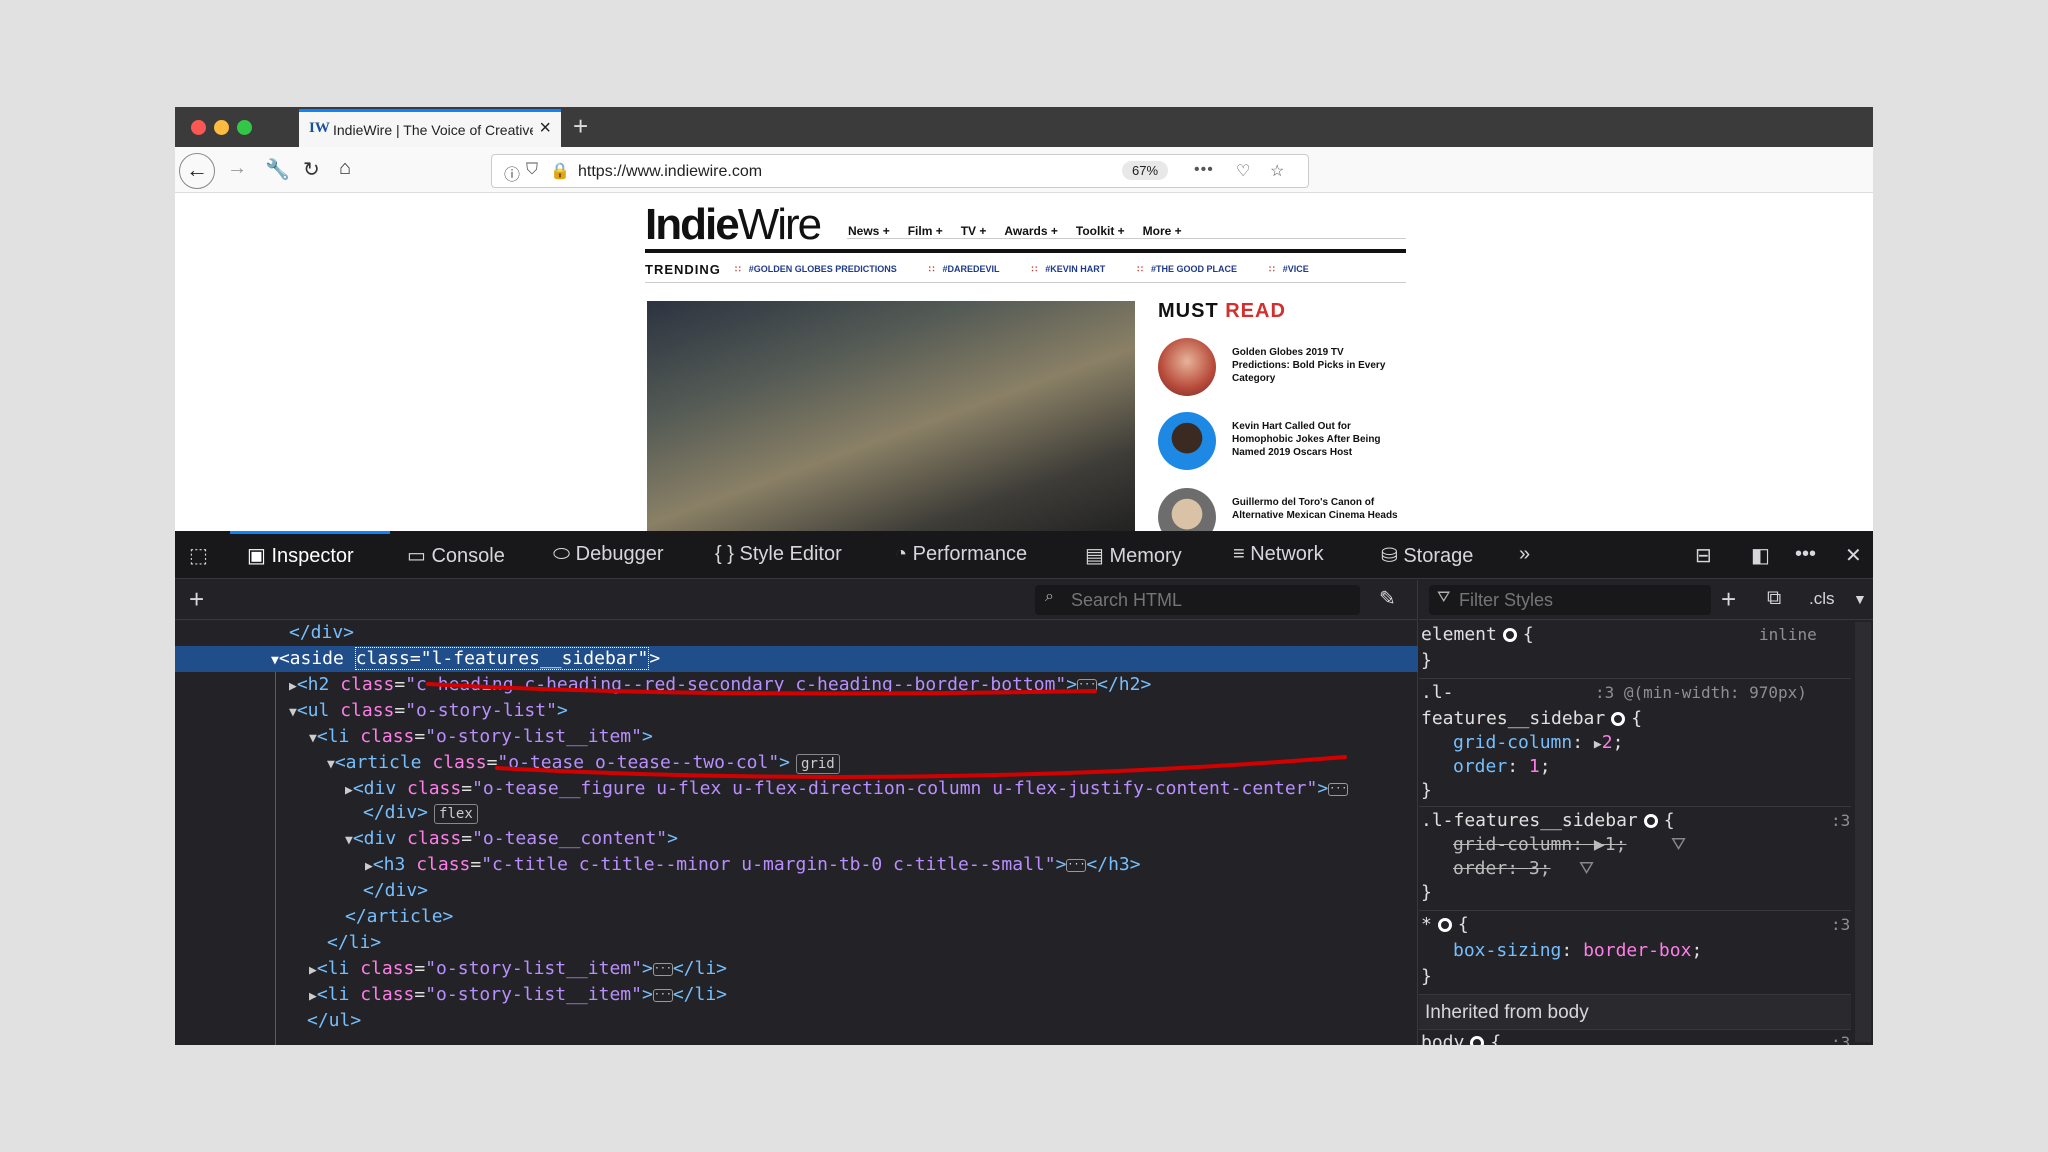  I want to click on forward-button: →, so click(237, 168).